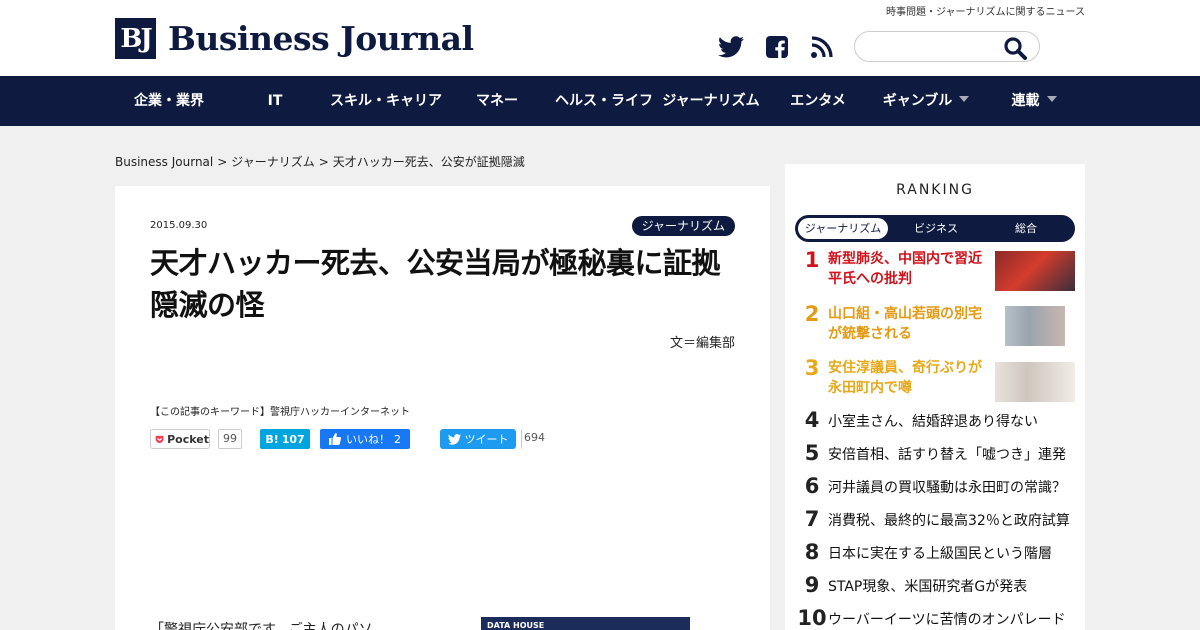 The width and height of the screenshot is (1200, 630). What do you see at coordinates (935, 325) in the screenshot?
I see `ranking-item: 2 山口組・高山若頭の別宅 が銃撃される` at bounding box center [935, 325].